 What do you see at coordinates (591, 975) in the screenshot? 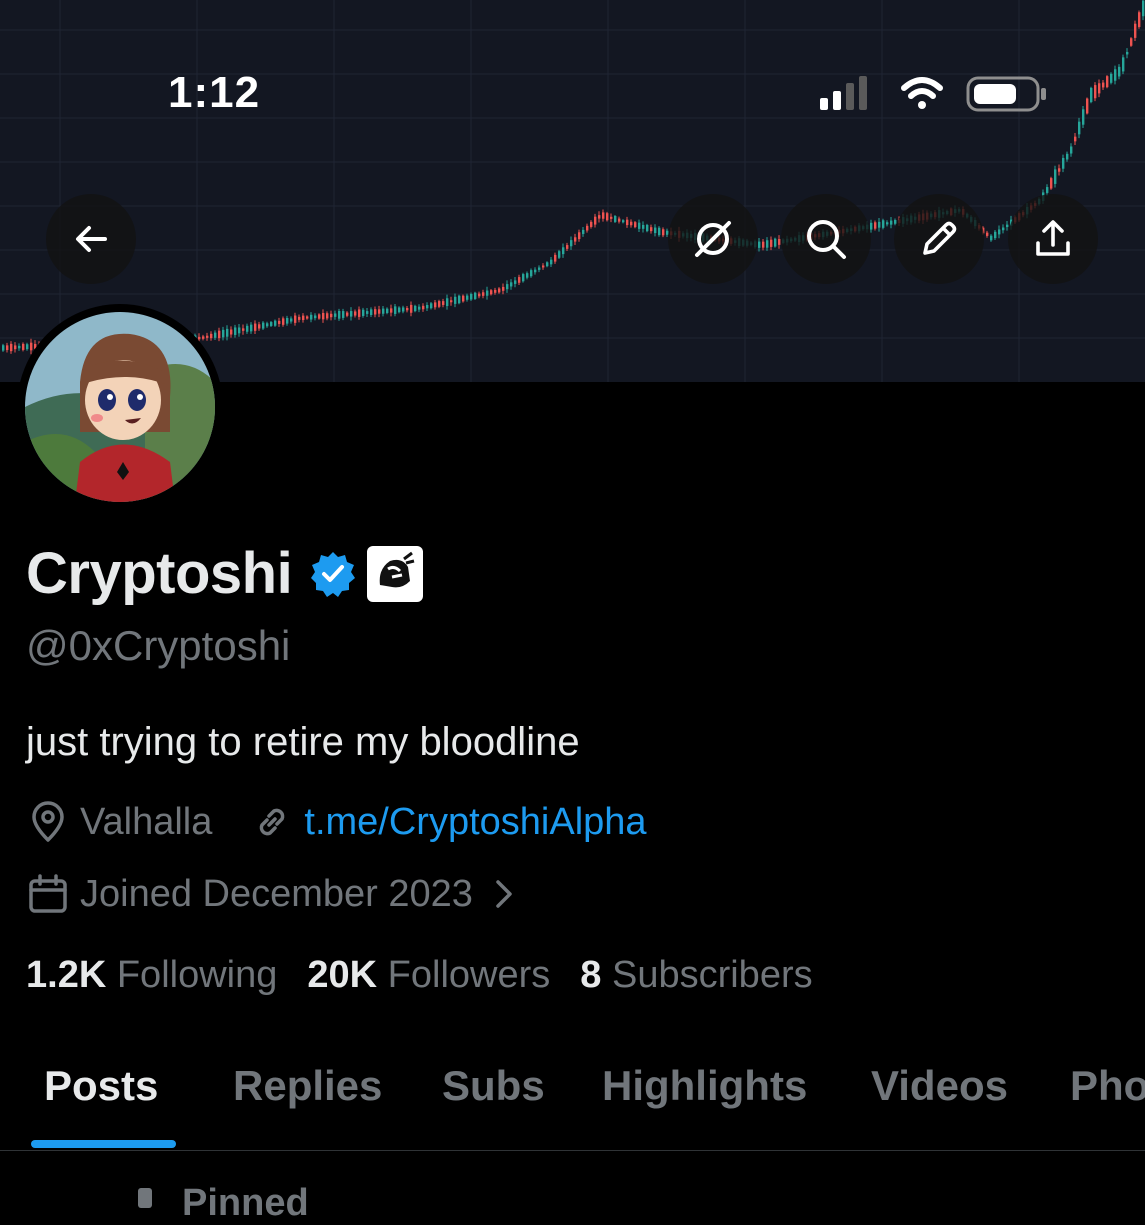
I see `subscribers-count: 8` at bounding box center [591, 975].